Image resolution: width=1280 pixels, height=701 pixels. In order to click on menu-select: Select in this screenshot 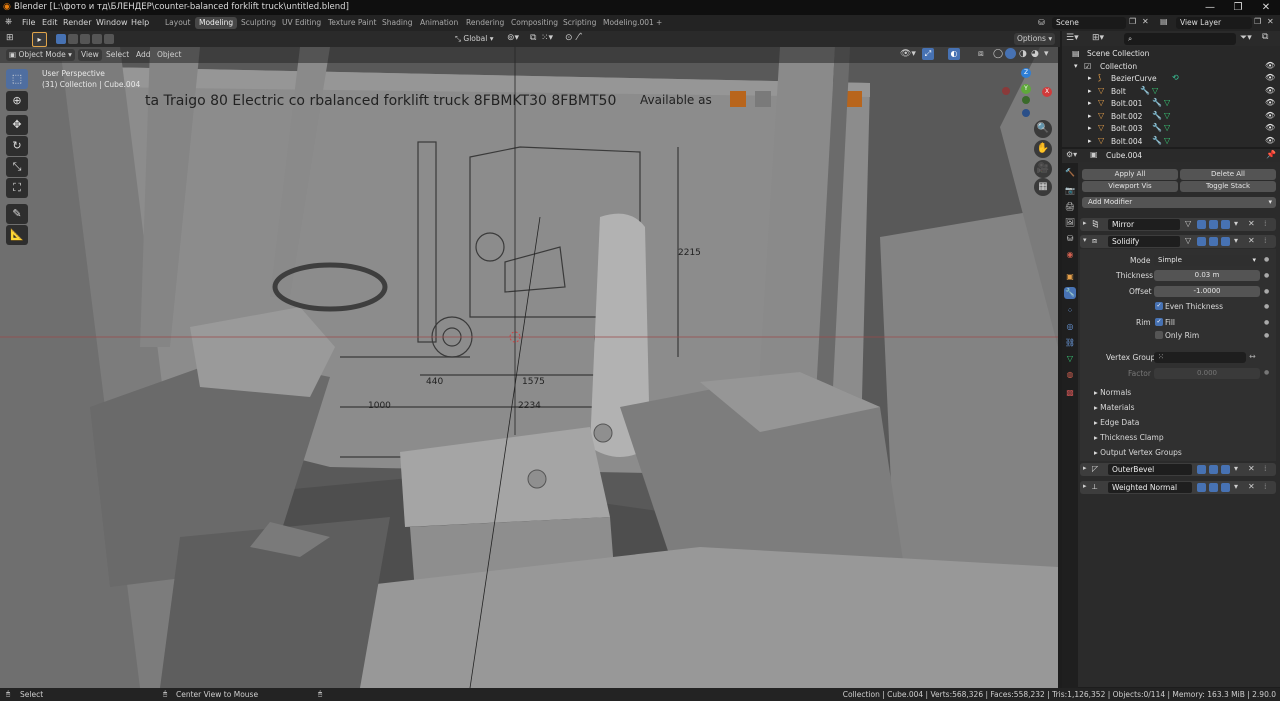, I will do `click(117, 55)`.